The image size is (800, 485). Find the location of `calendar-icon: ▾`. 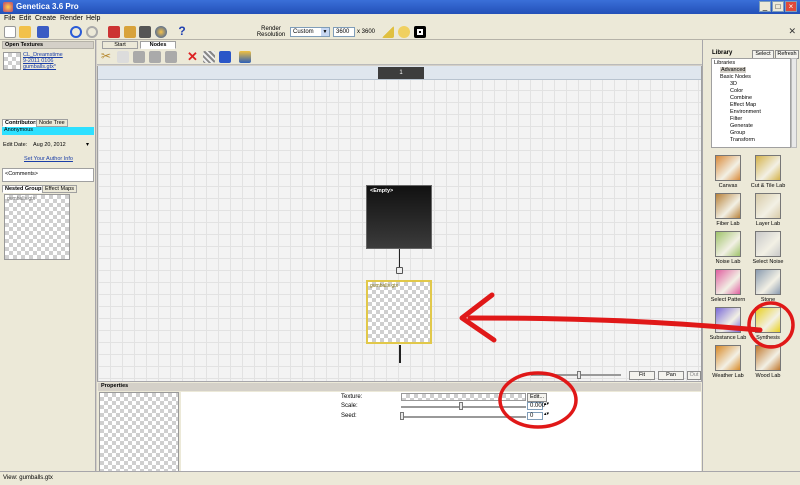

calendar-icon: ▾ is located at coordinates (87, 144).